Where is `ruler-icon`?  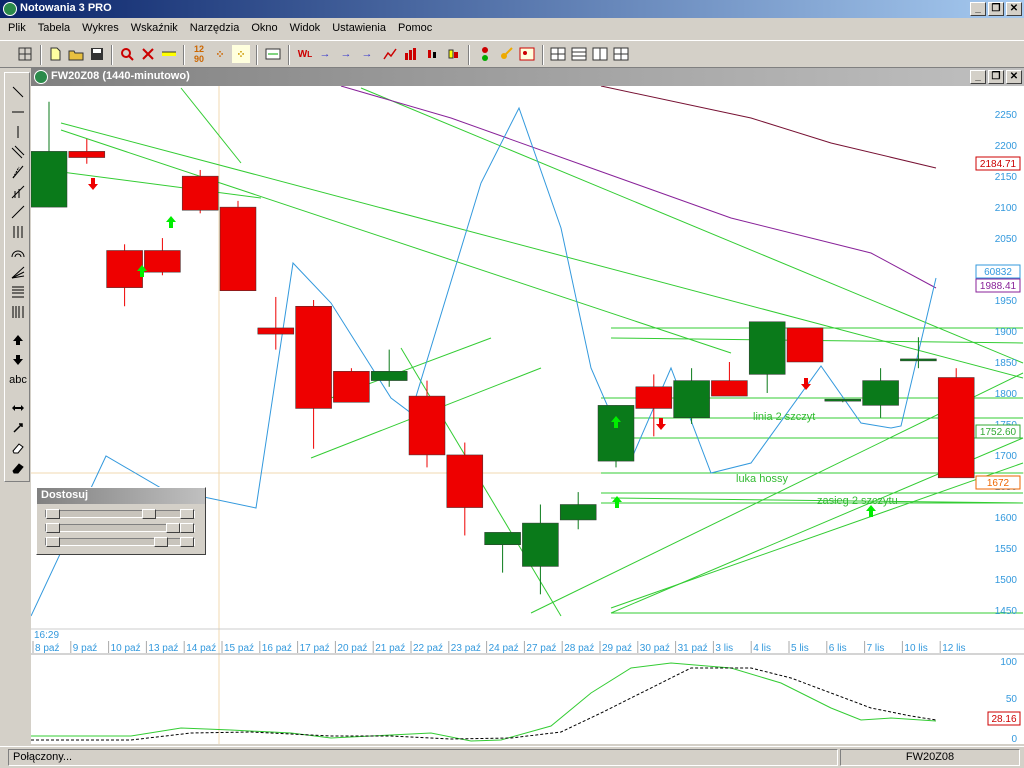
ruler-icon is located at coordinates (169, 54).